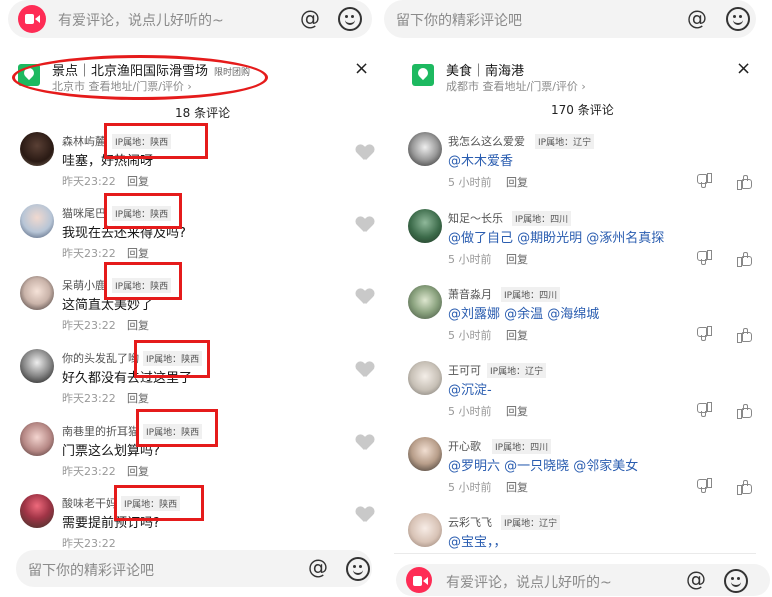 The width and height of the screenshot is (772, 597). I want to click on comment-text: @罗明六 @一只晓晓 @邻家美女, so click(543, 464).